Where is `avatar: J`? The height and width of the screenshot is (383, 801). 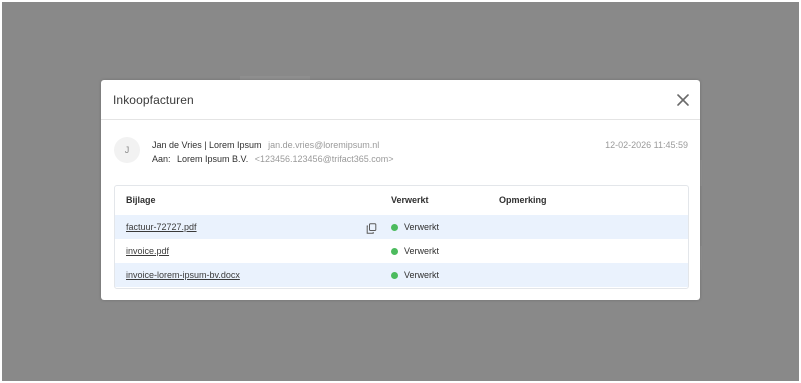 avatar: J is located at coordinates (127, 150).